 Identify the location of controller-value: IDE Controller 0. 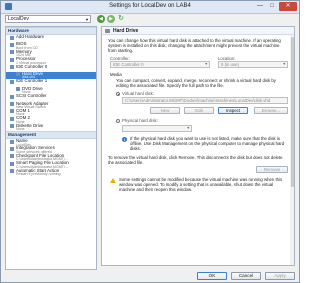
(128, 64).